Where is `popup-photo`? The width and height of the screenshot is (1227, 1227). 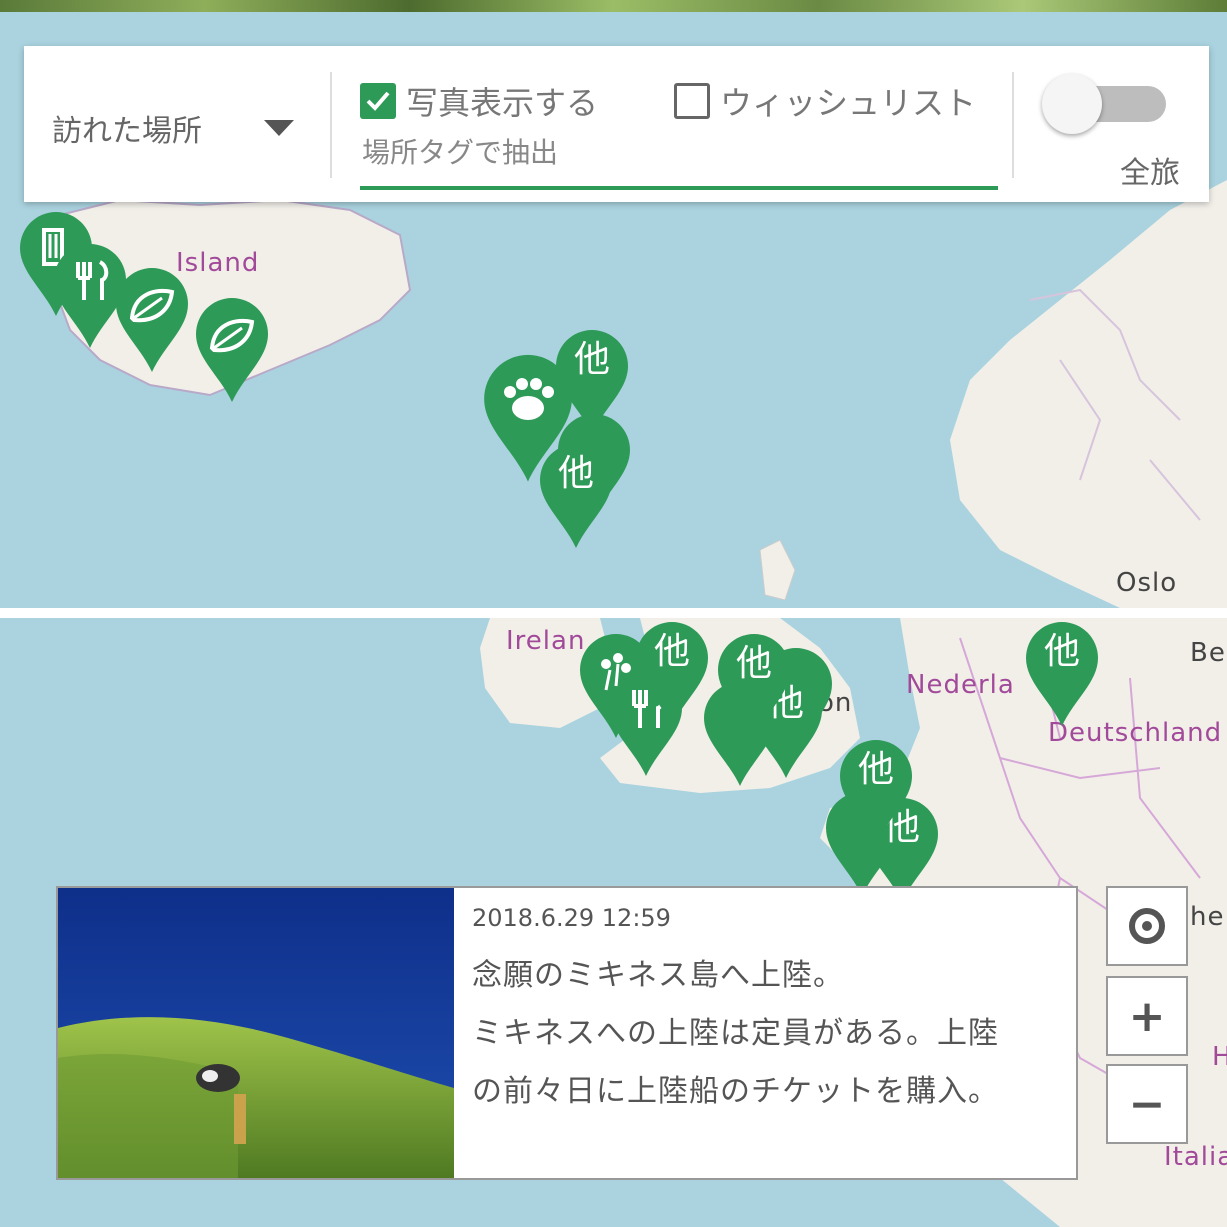 popup-photo is located at coordinates (256, 1033).